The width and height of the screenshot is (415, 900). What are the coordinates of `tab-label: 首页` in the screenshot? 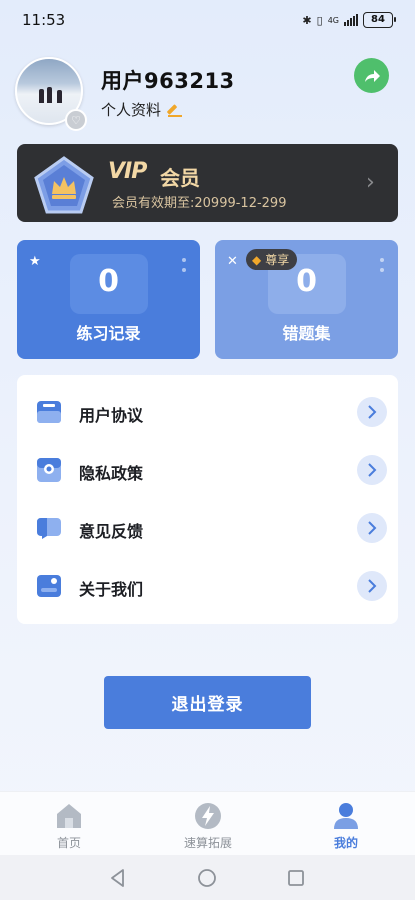 It's located at (68, 843).